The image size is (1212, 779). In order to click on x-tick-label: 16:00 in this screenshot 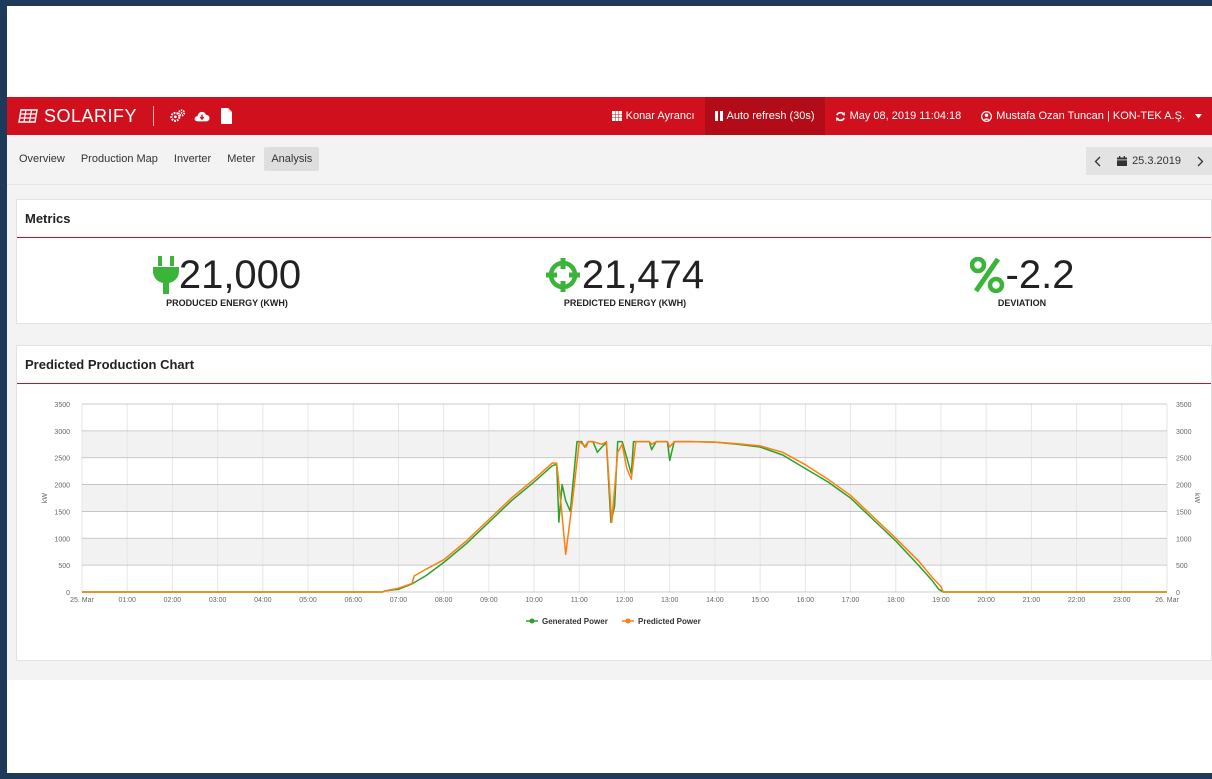, I will do `click(806, 600)`.